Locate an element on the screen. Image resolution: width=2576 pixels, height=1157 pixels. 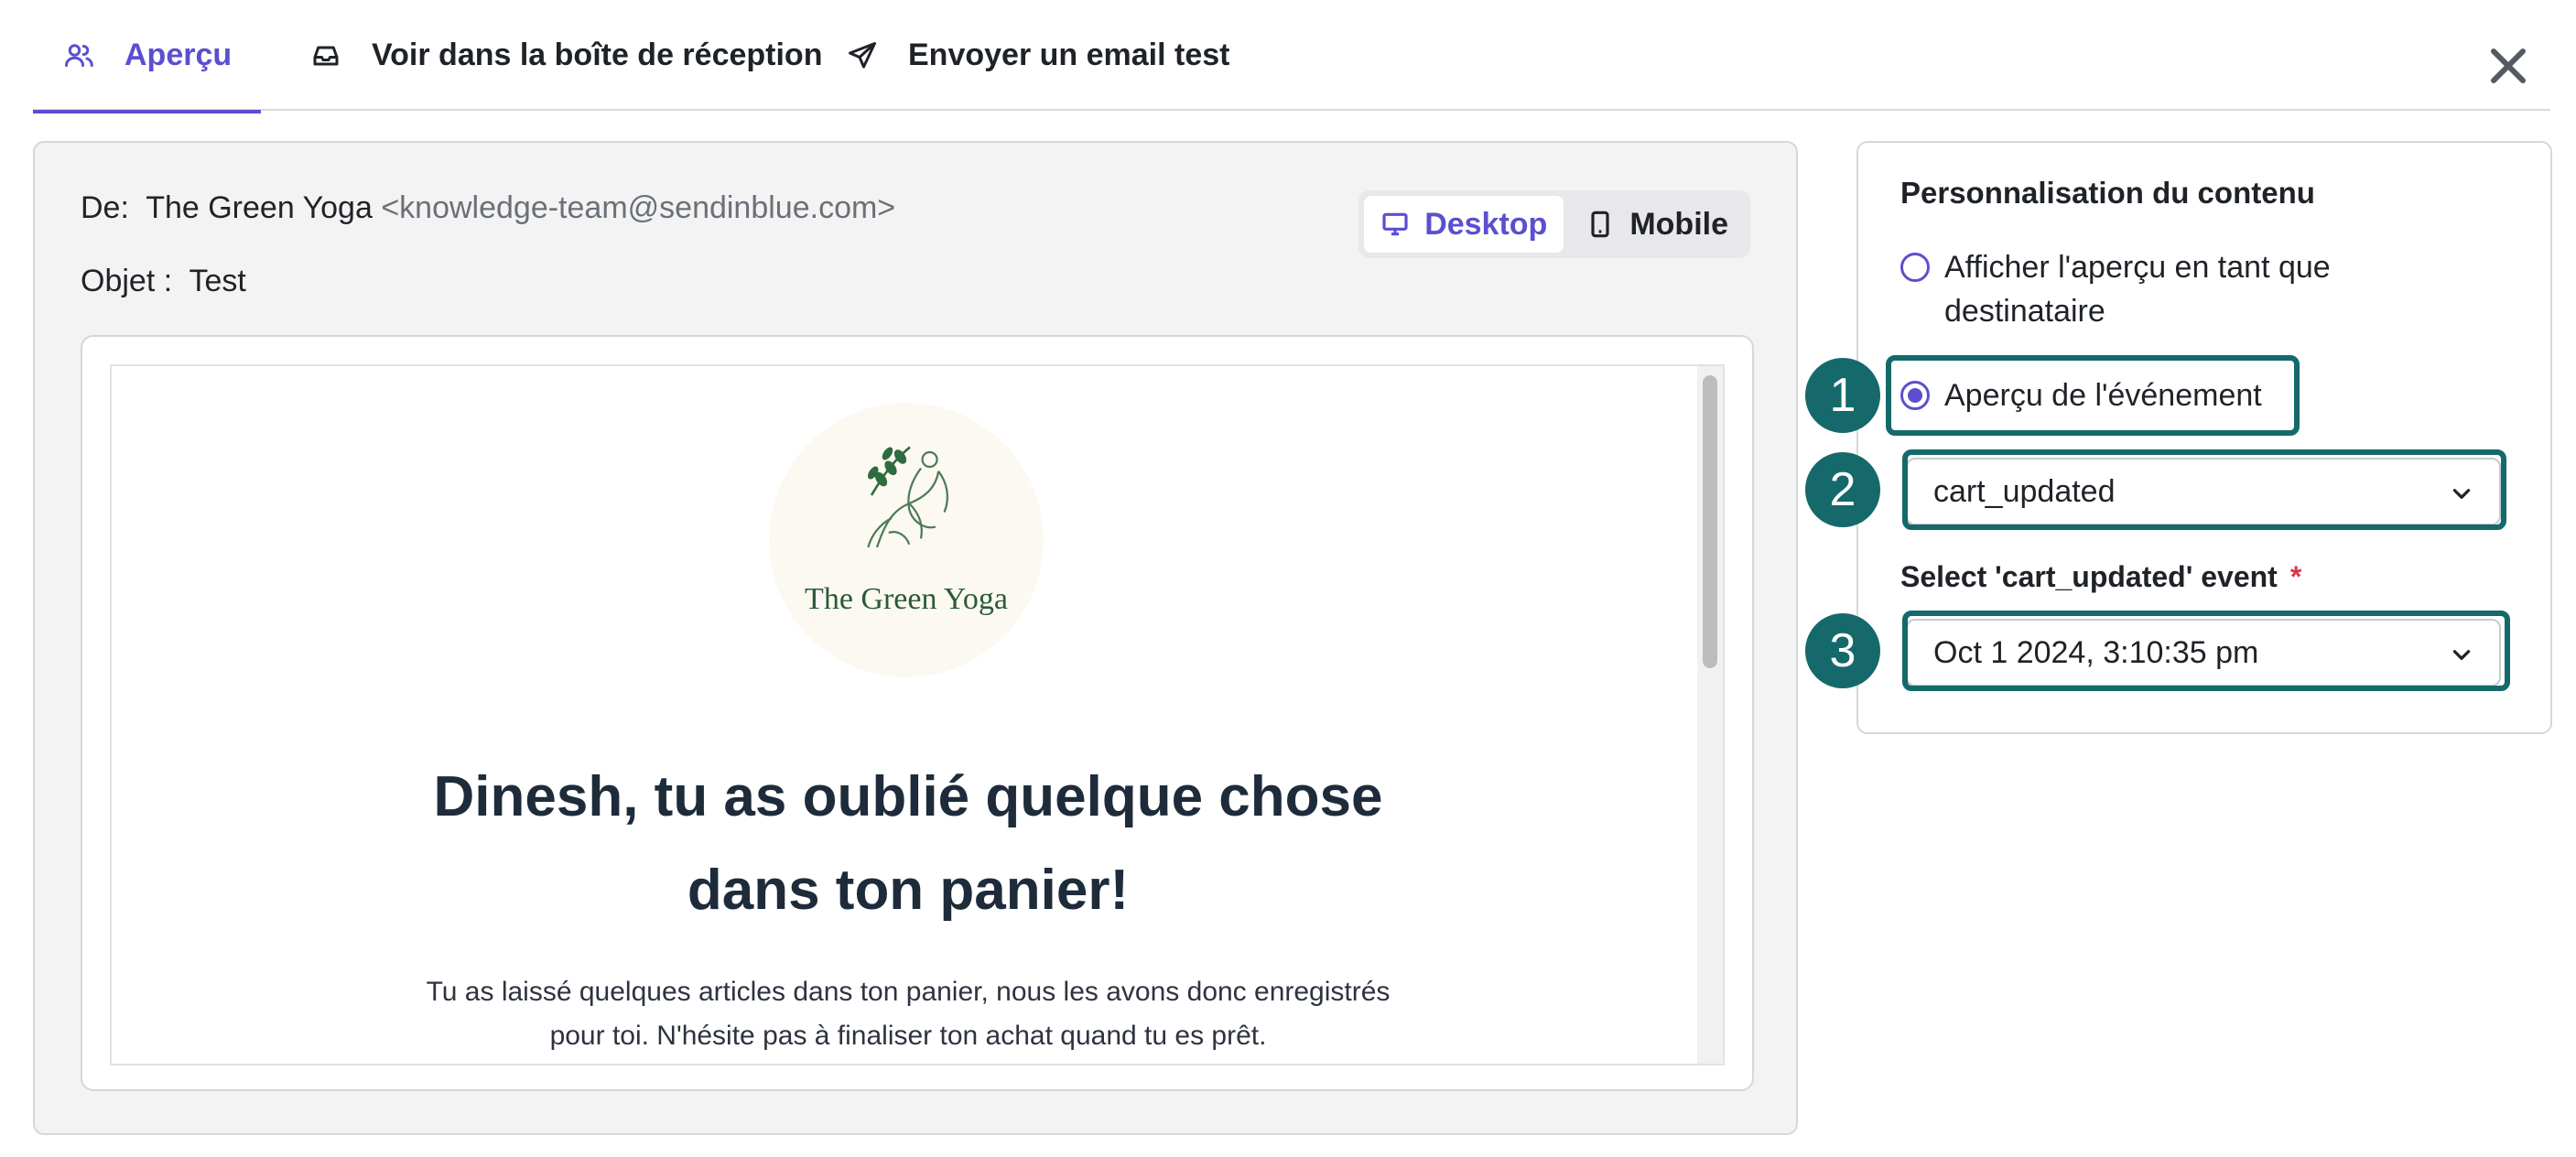
subject-value: Test is located at coordinates (218, 281).